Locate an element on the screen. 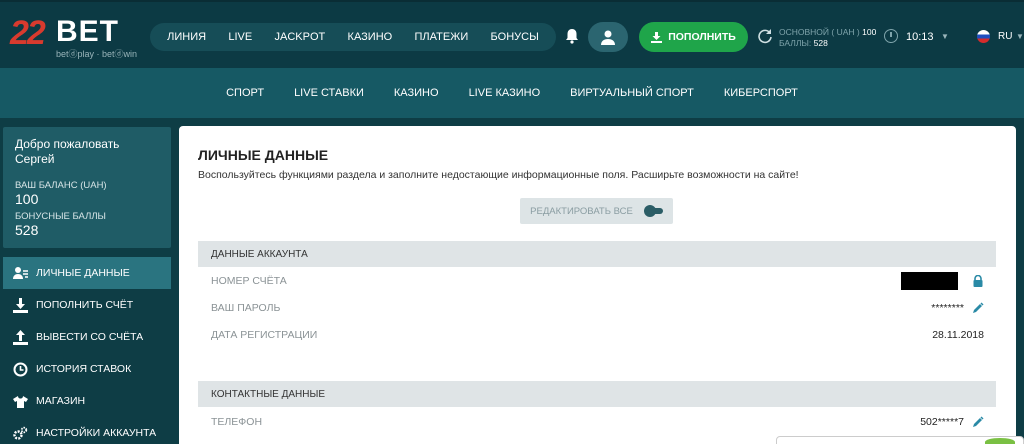 This screenshot has height=444, width=1024. phone-value: 502*****7 is located at coordinates (942, 422).